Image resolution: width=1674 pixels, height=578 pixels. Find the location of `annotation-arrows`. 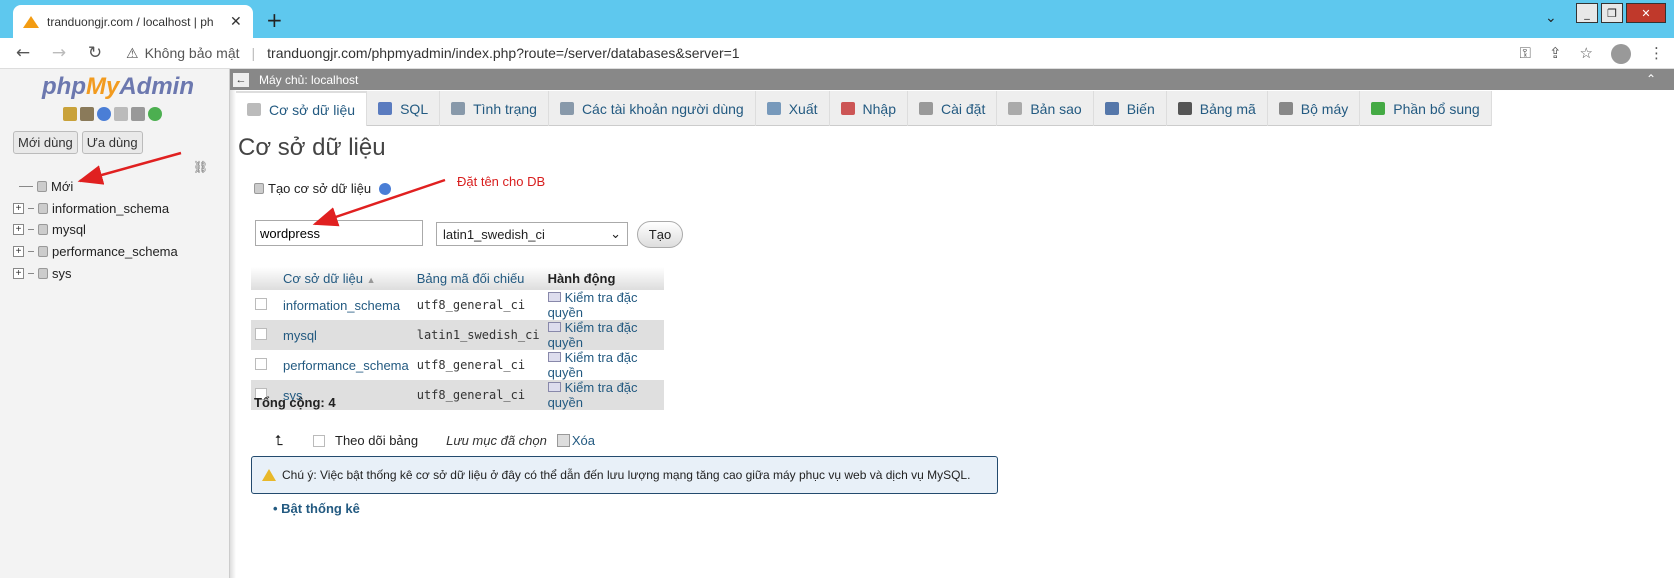

annotation-arrows is located at coordinates (261, 189).